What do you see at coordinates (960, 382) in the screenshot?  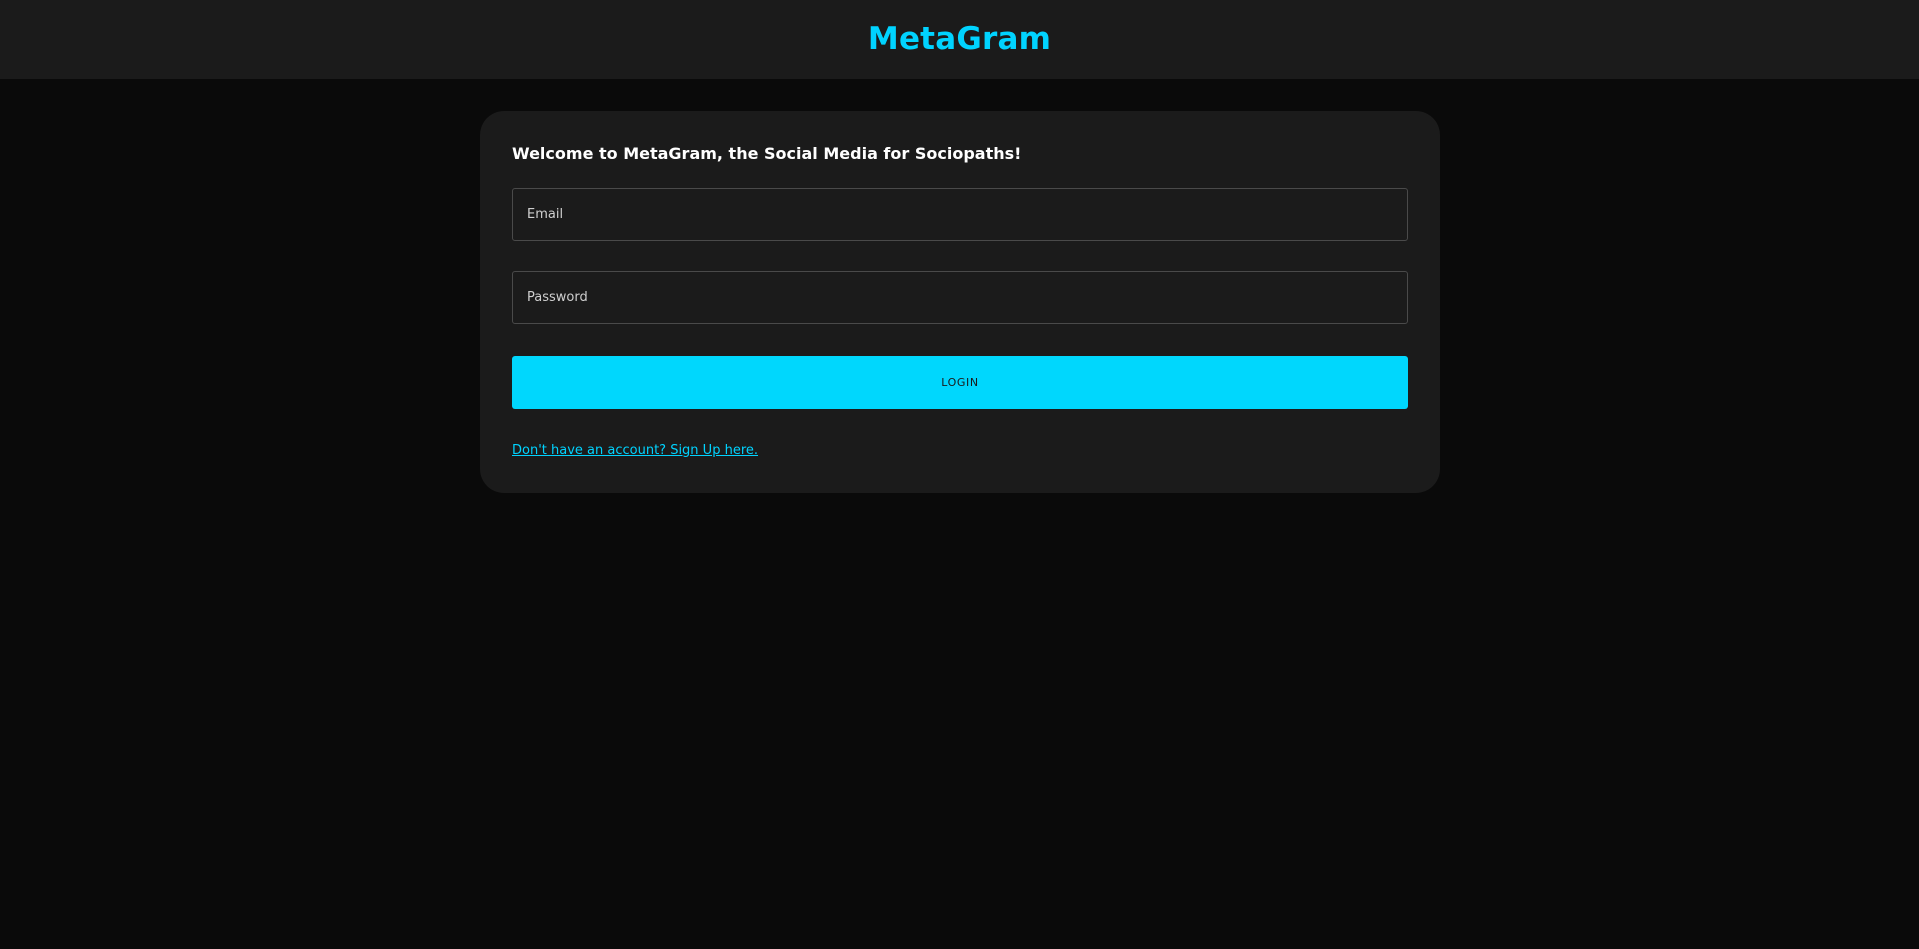 I see `login-button: LOGIN` at bounding box center [960, 382].